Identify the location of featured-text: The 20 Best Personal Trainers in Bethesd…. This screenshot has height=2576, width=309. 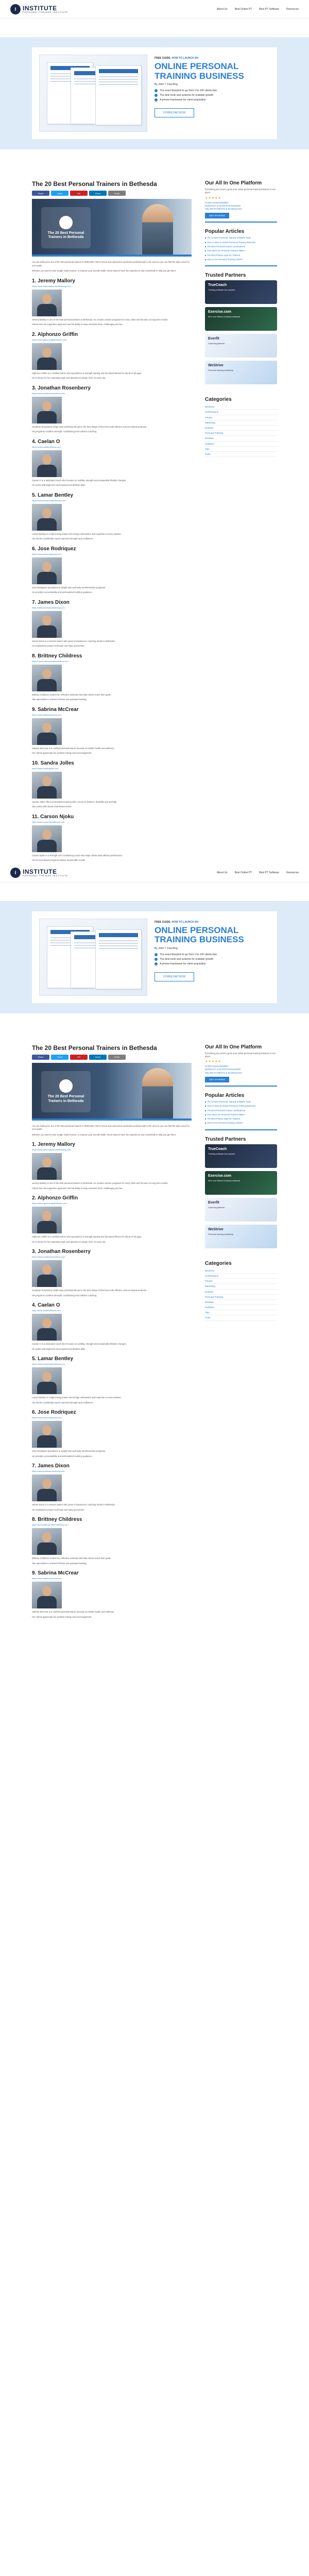
(65, 235).